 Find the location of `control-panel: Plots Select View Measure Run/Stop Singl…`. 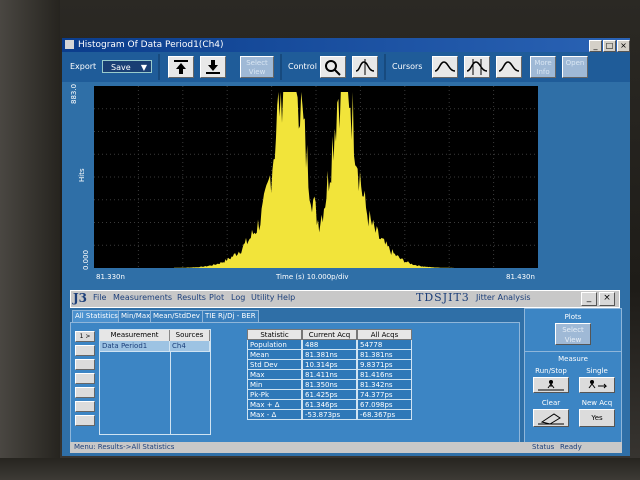

control-panel: Plots Select View Measure Run/Stop Singl… is located at coordinates (573, 379).